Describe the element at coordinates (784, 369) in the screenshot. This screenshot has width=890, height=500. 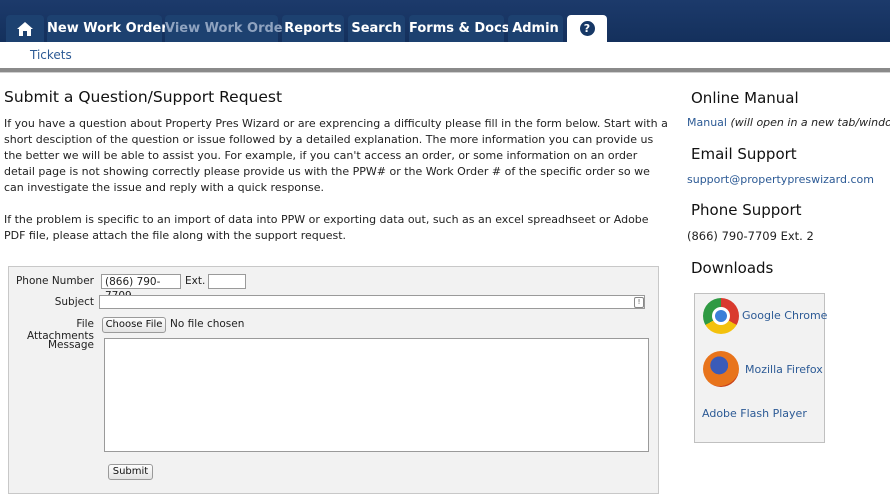
I see `download-firefox-link: Mozilla Firefox` at that location.